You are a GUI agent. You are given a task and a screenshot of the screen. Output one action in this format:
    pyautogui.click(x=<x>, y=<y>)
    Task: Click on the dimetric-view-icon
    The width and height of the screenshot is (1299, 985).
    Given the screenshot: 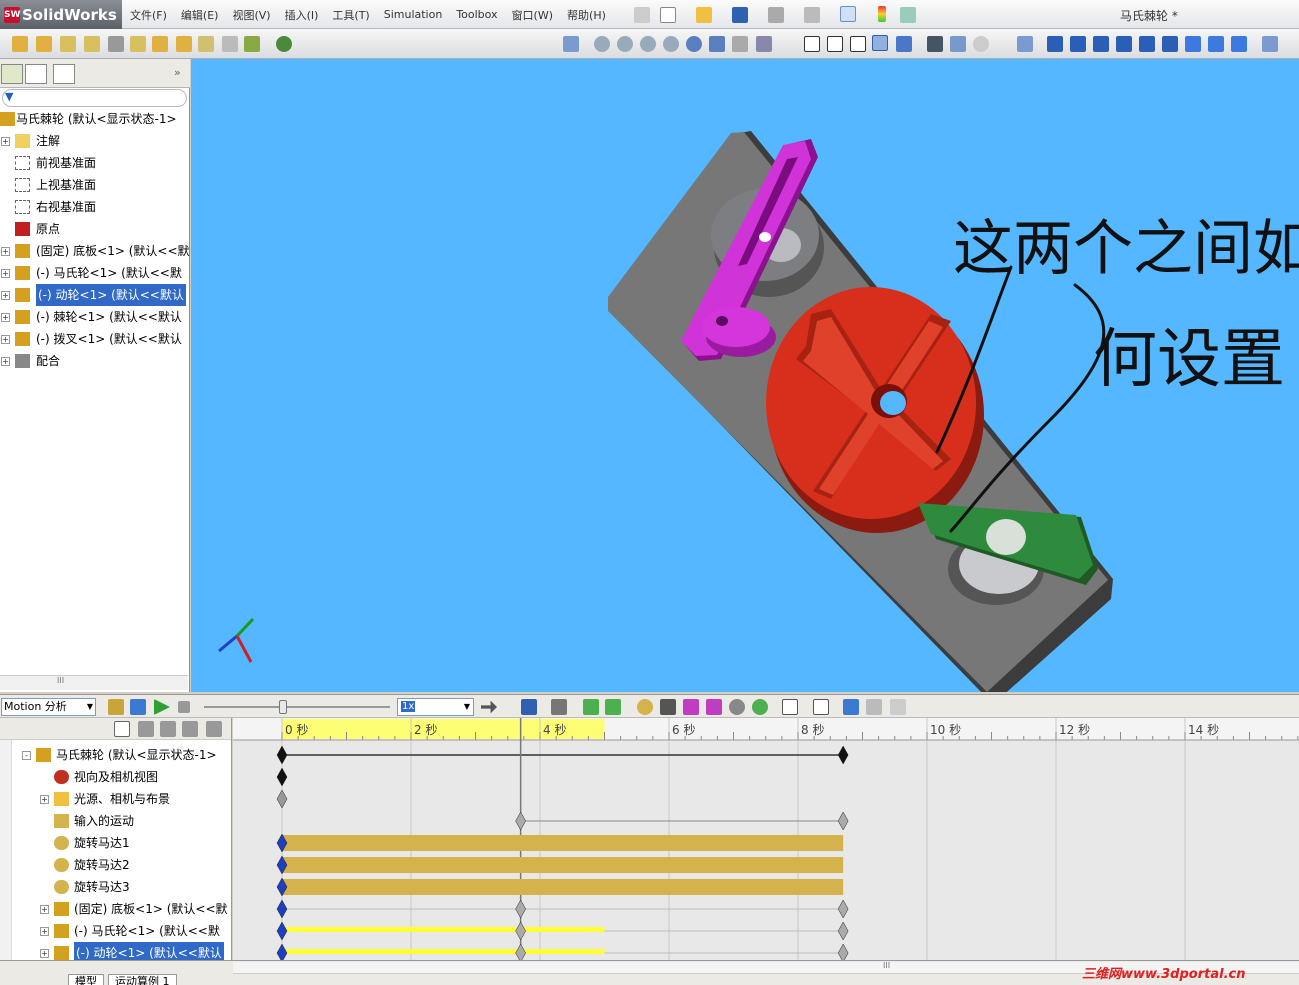 What is the action you would take?
    pyautogui.click(x=1239, y=44)
    